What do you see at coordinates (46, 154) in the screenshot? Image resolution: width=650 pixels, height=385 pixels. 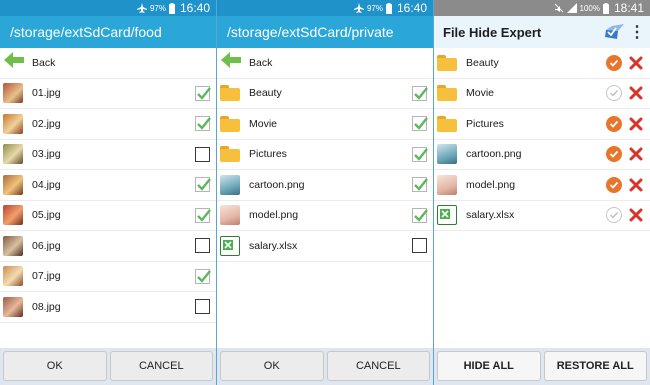 I see `file-name: 03.jpg` at bounding box center [46, 154].